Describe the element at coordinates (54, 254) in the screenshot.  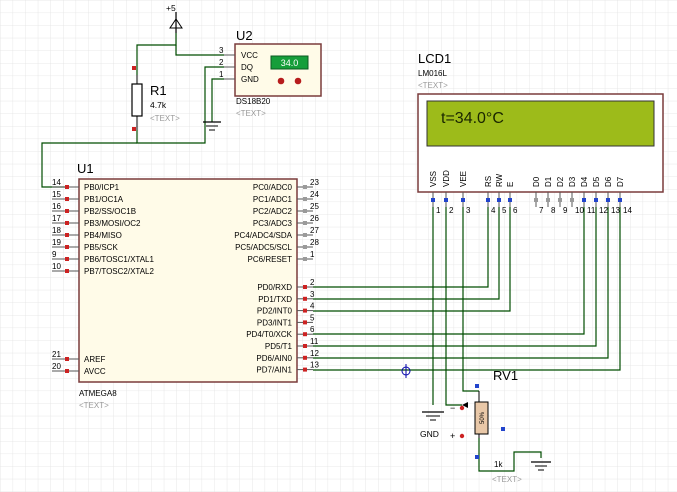
I see `u1-pin-number: 9` at that location.